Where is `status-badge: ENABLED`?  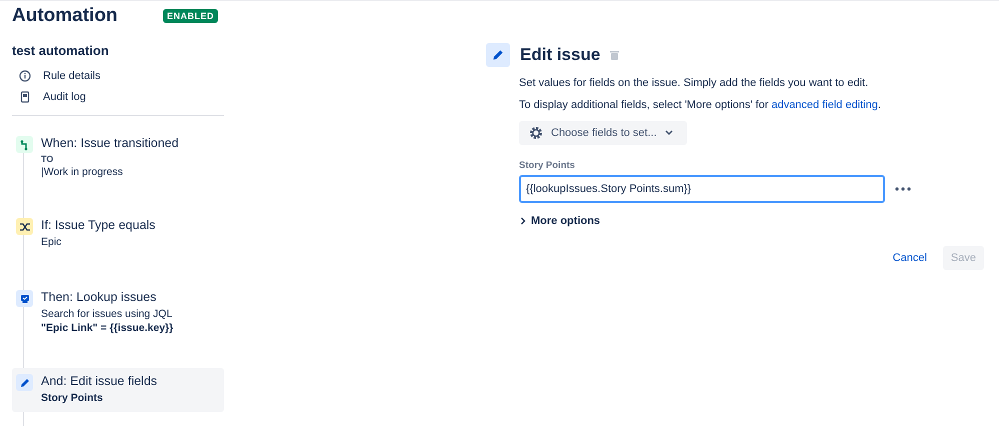 status-badge: ENABLED is located at coordinates (190, 16).